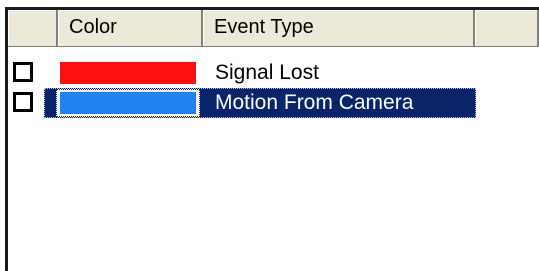 The height and width of the screenshot is (271, 539). What do you see at coordinates (507, 28) in the screenshot?
I see `column-header-filler` at bounding box center [507, 28].